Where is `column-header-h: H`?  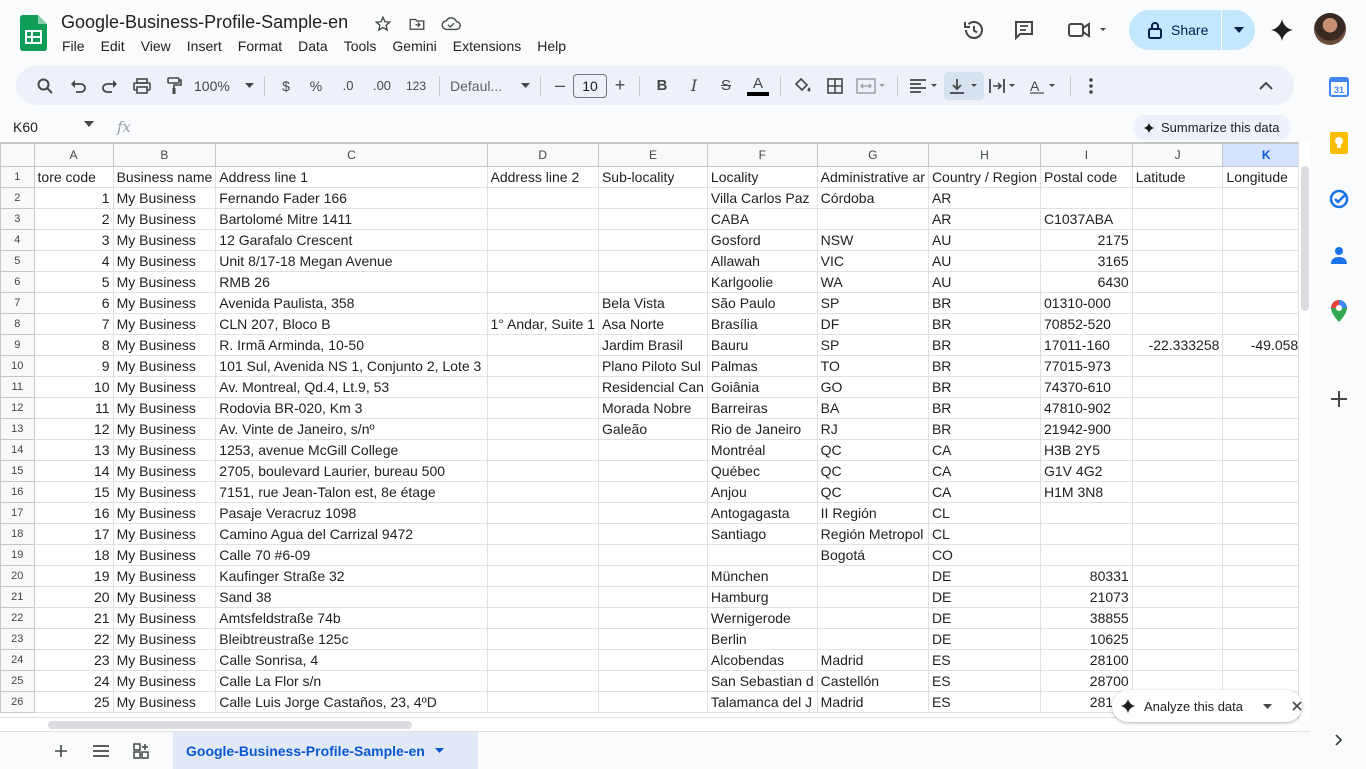
column-header-h: H is located at coordinates (984, 155).